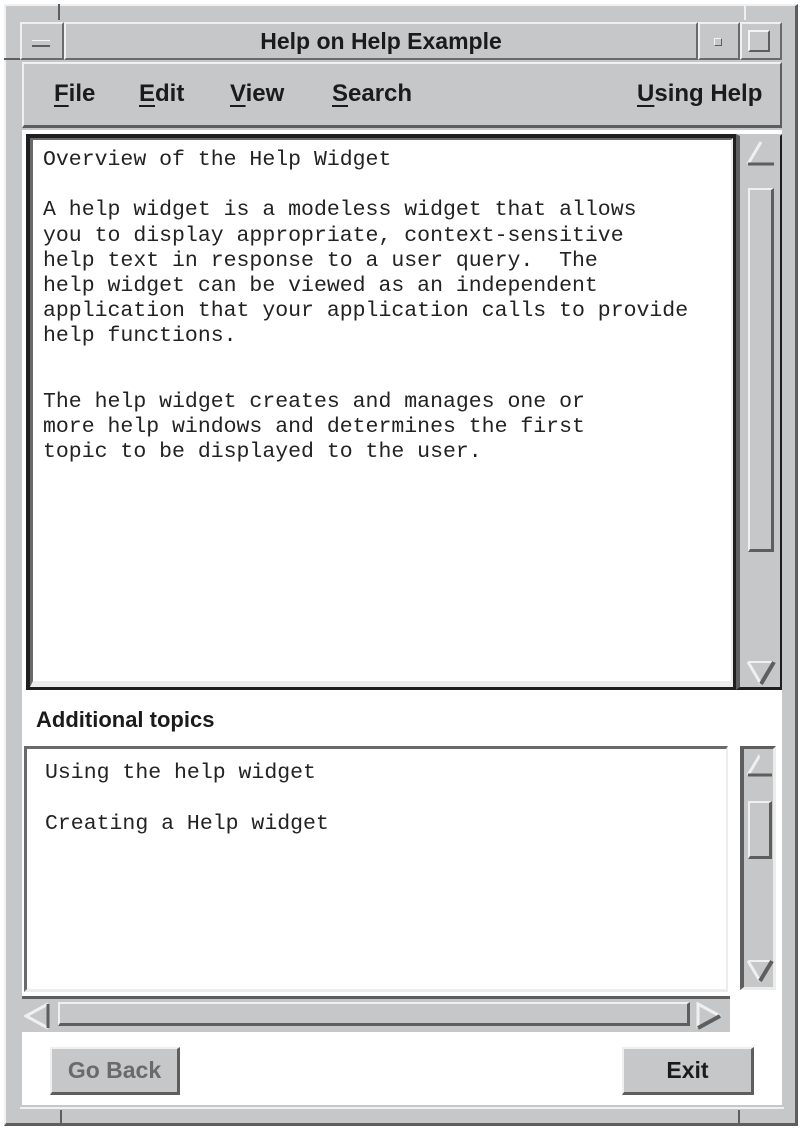  I want to click on menu-file-label: ile, so click(82, 93).